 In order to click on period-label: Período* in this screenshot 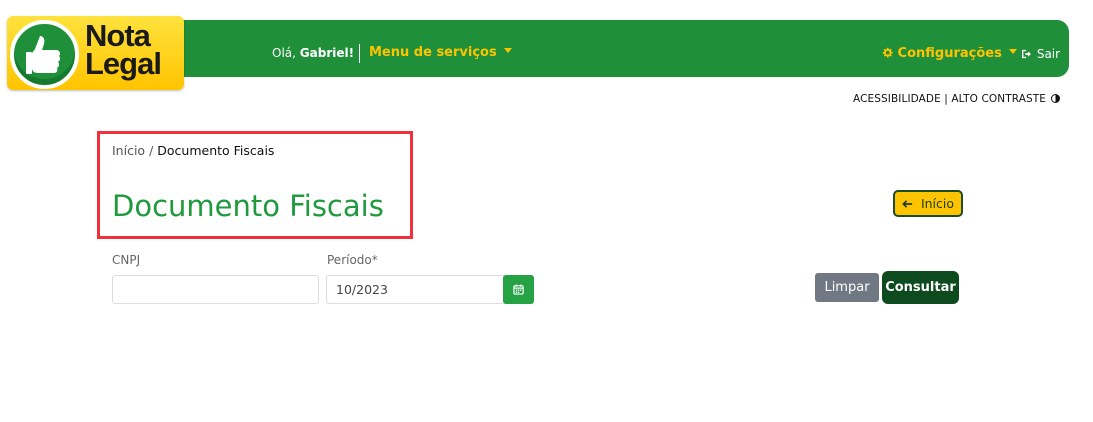, I will do `click(352, 260)`.